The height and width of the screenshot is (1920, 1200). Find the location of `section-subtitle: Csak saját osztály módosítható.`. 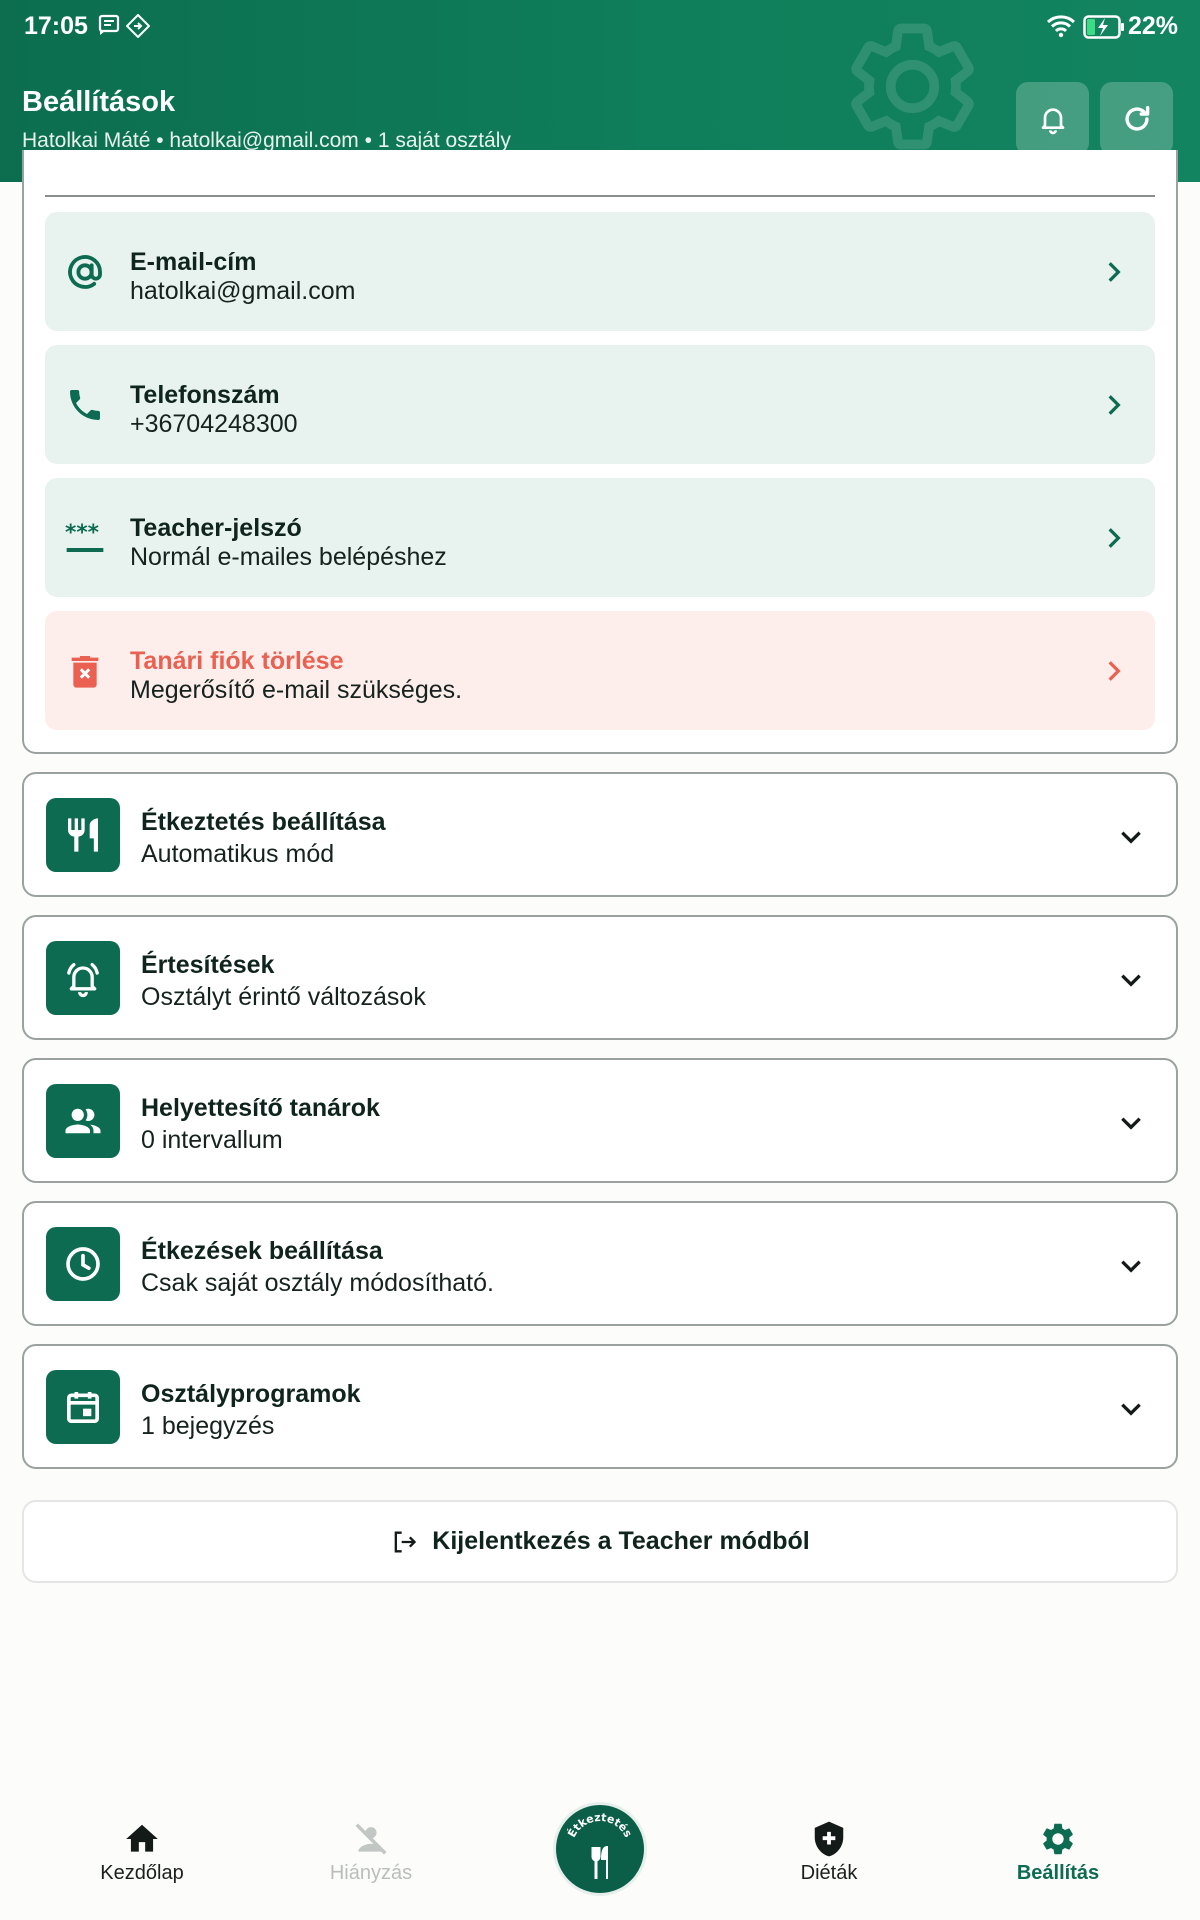

section-subtitle: Csak saját osztály módosítható. is located at coordinates (317, 1283).